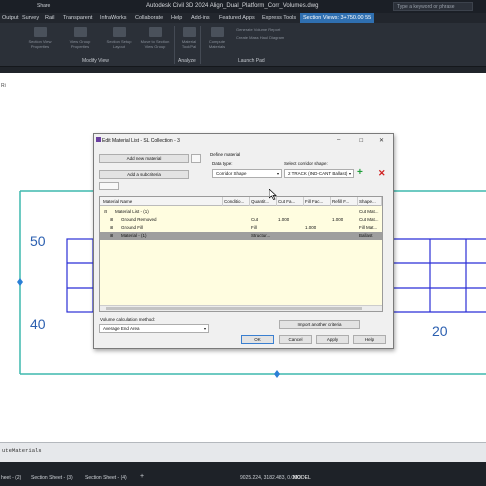 The height and width of the screenshot is (486, 486). I want to click on tab-collaborate: Collaborate, so click(149, 18).